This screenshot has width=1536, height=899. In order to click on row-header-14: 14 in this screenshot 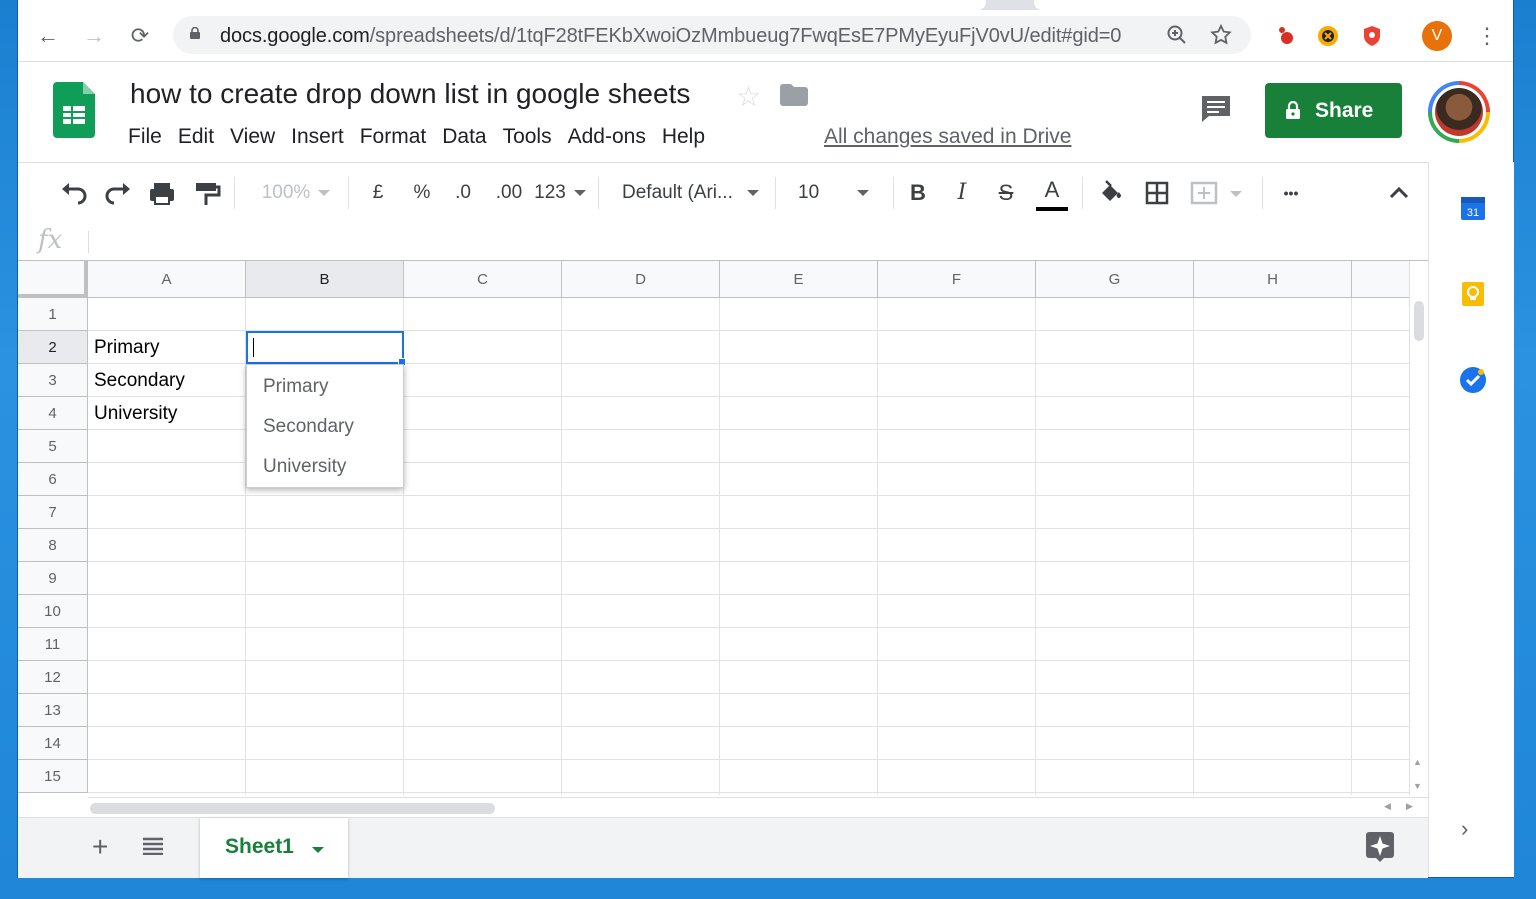, I will do `click(53, 743)`.